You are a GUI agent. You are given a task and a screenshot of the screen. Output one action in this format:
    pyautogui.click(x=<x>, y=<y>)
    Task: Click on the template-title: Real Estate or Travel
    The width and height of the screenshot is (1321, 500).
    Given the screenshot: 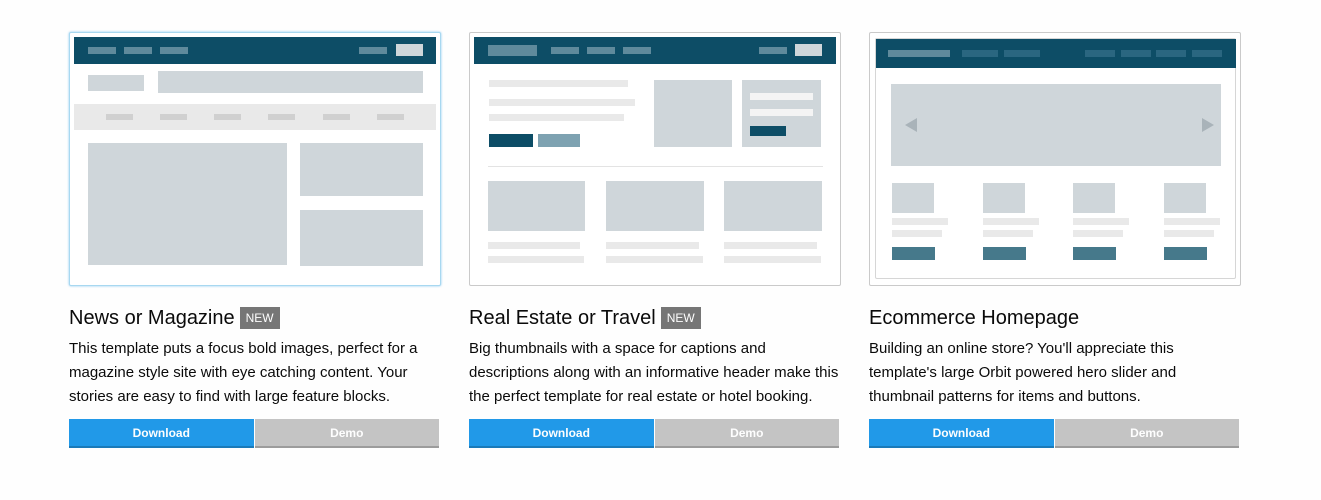 What is the action you would take?
    pyautogui.click(x=562, y=318)
    